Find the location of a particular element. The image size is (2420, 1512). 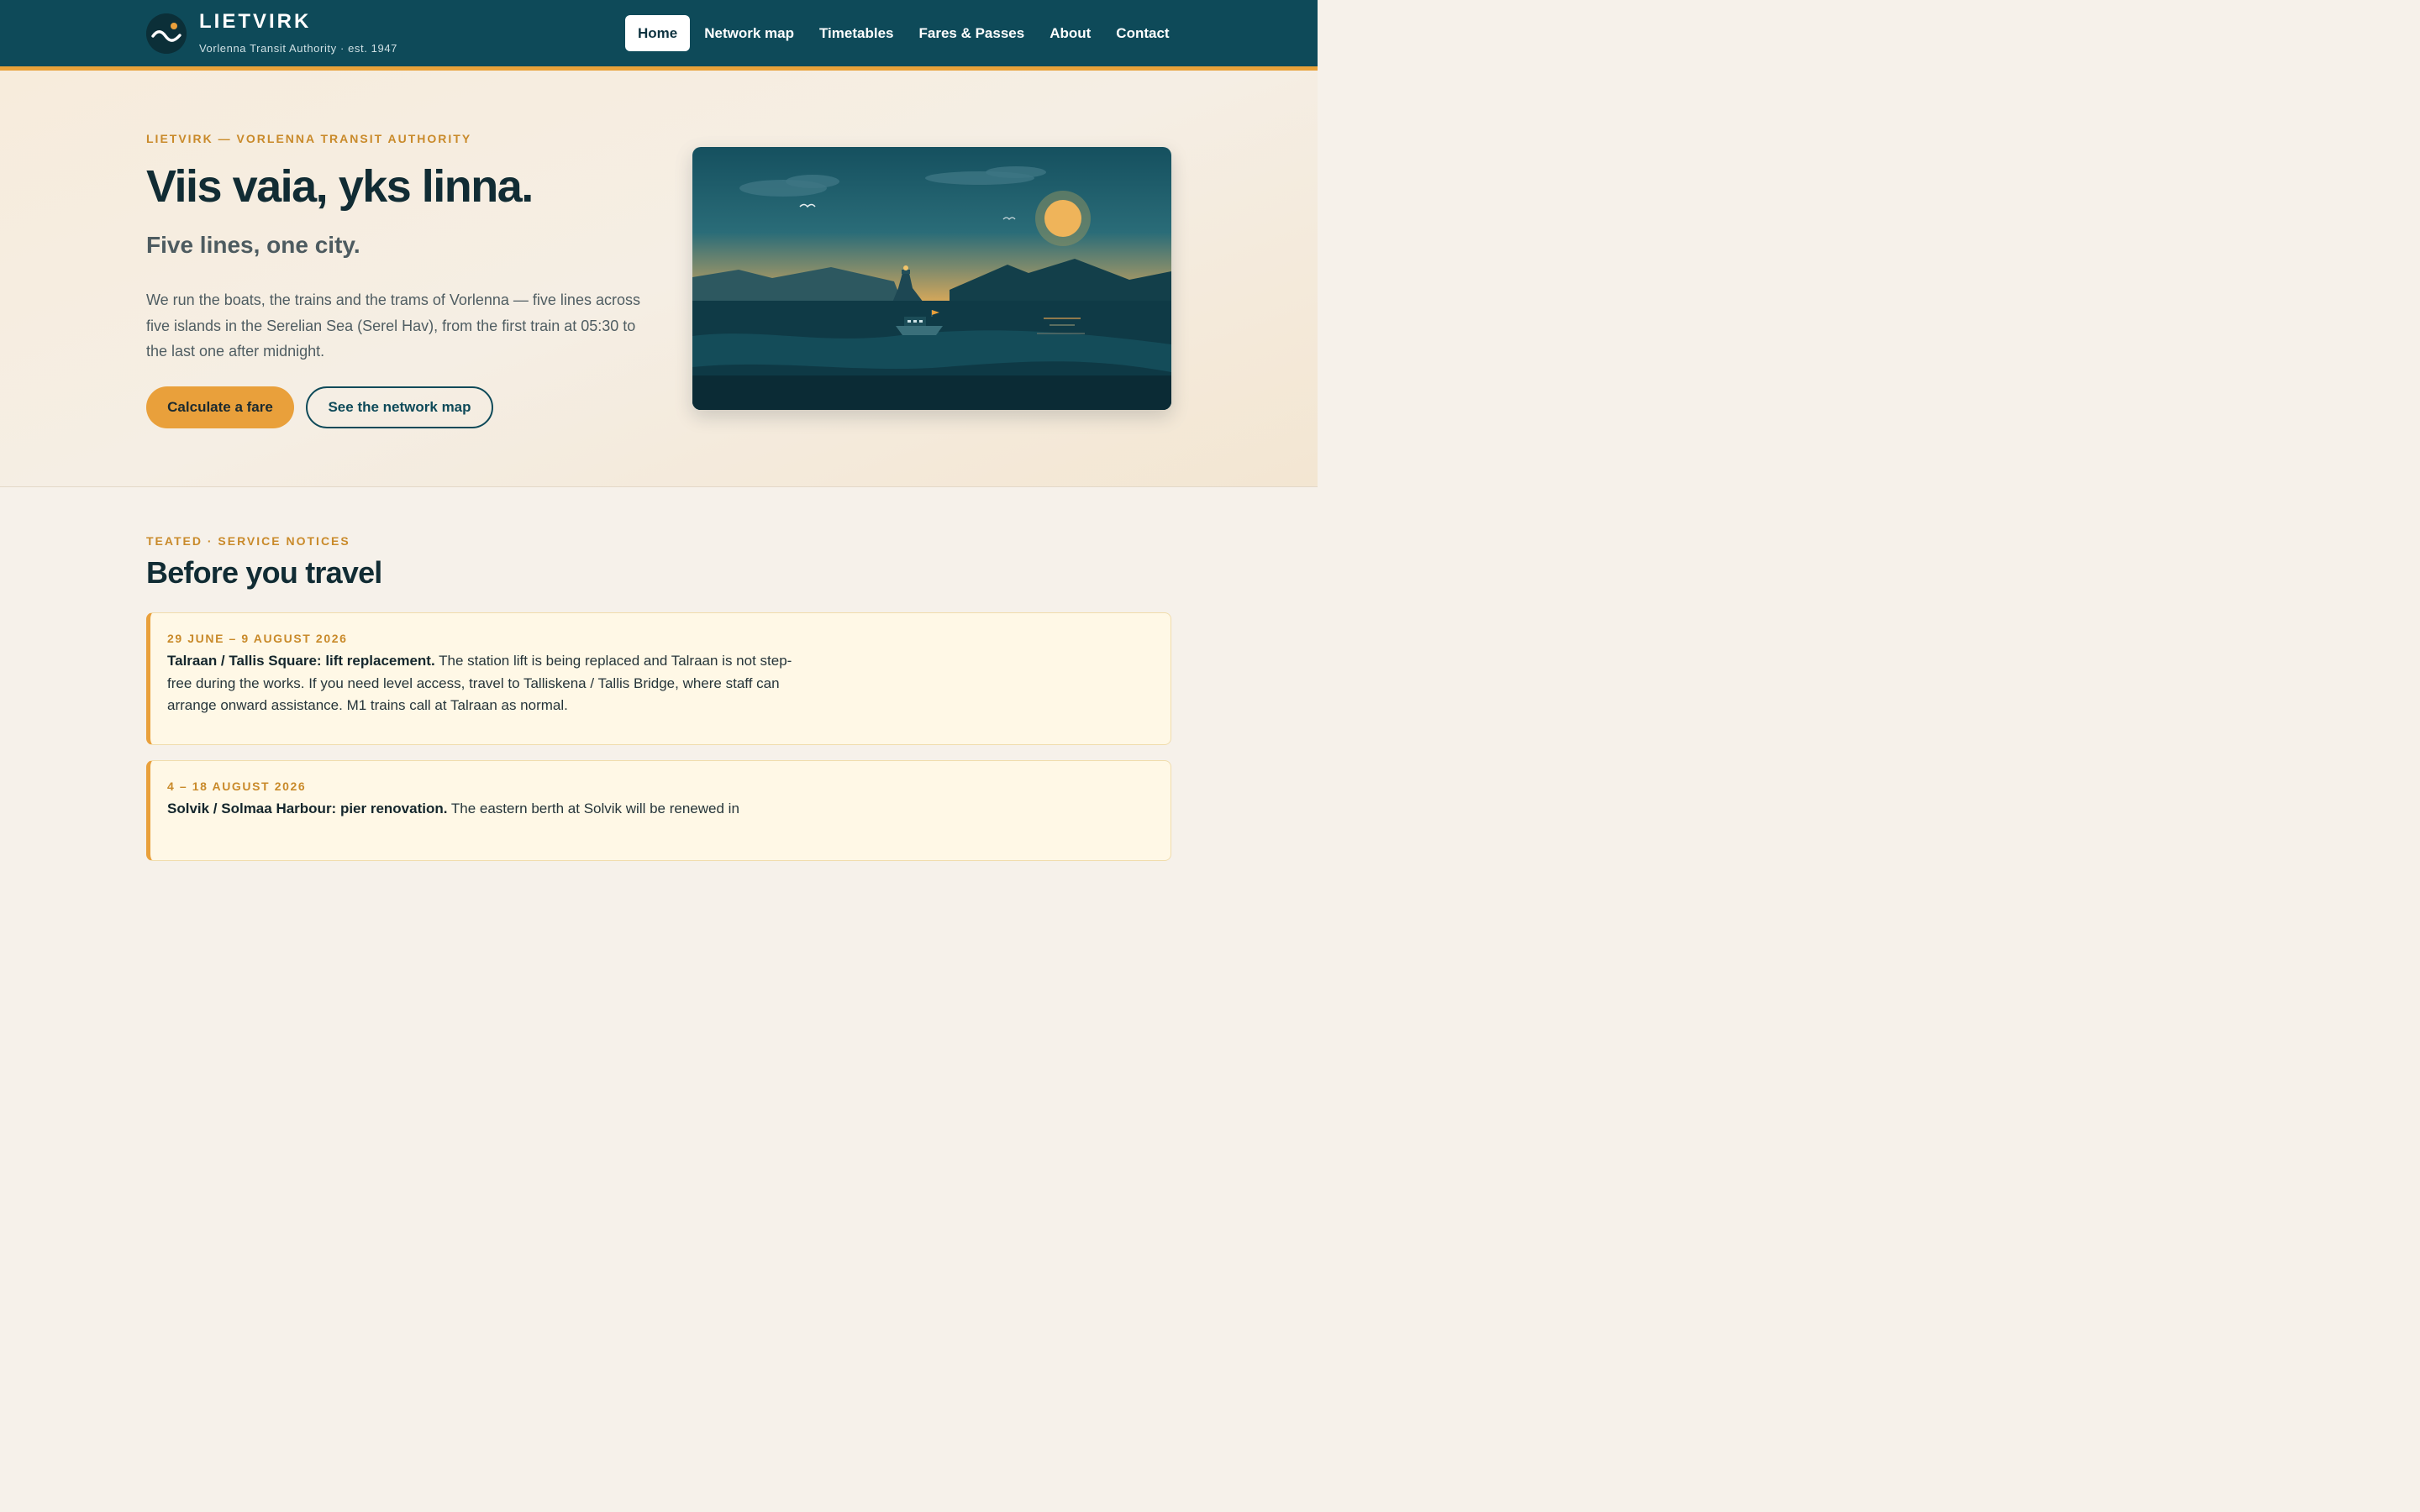

nav-item-network-map: Network map is located at coordinates (749, 33).